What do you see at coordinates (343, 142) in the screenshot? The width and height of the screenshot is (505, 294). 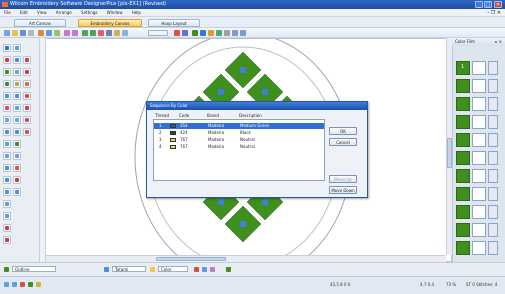 I see `cancel-button: Cancel` at bounding box center [343, 142].